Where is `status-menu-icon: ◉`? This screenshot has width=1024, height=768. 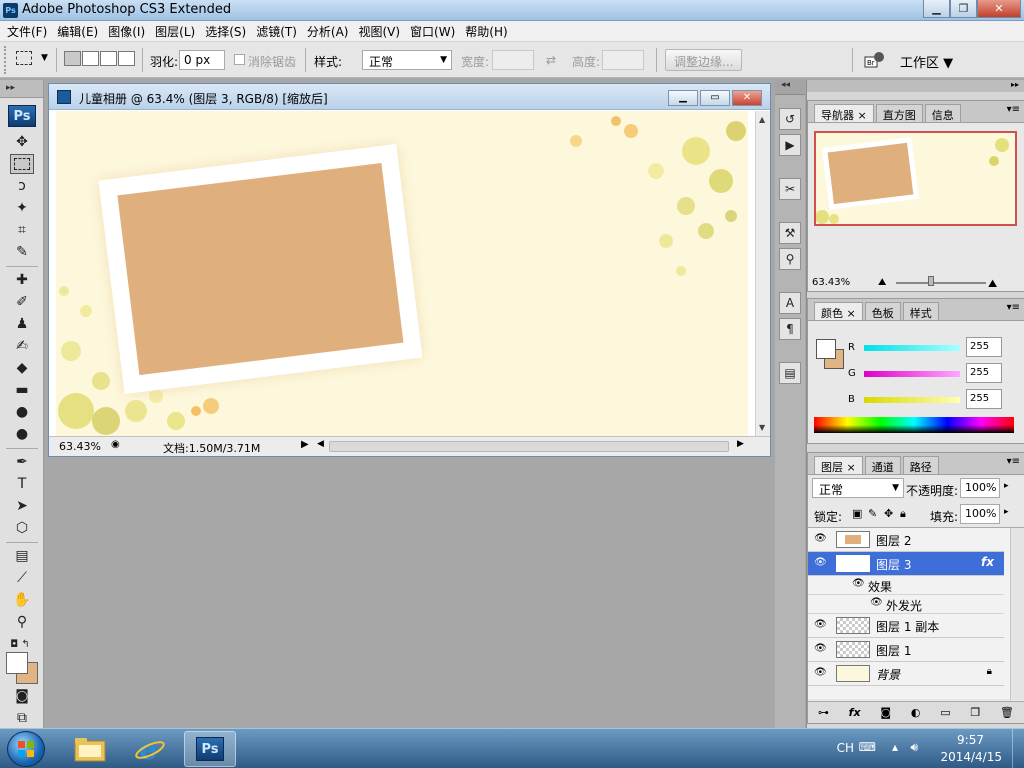
status-menu-icon: ◉ is located at coordinates (115, 444).